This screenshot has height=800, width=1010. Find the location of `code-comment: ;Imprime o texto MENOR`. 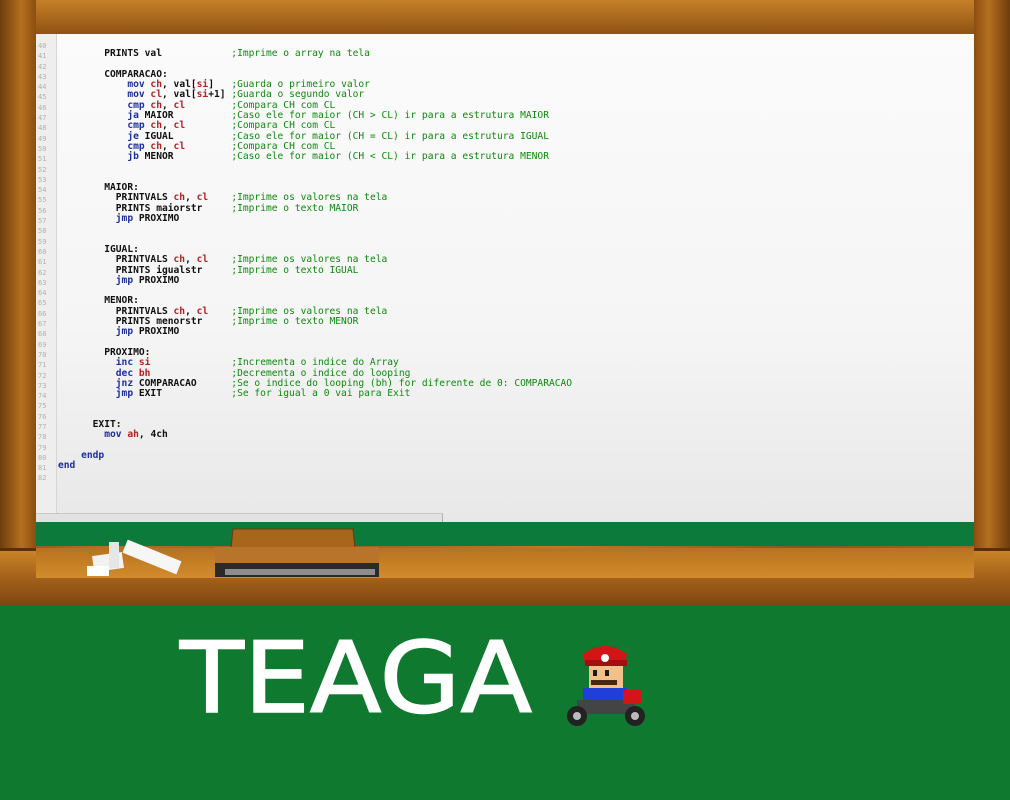

code-comment: ;Imprime o texto MENOR is located at coordinates (295, 322).